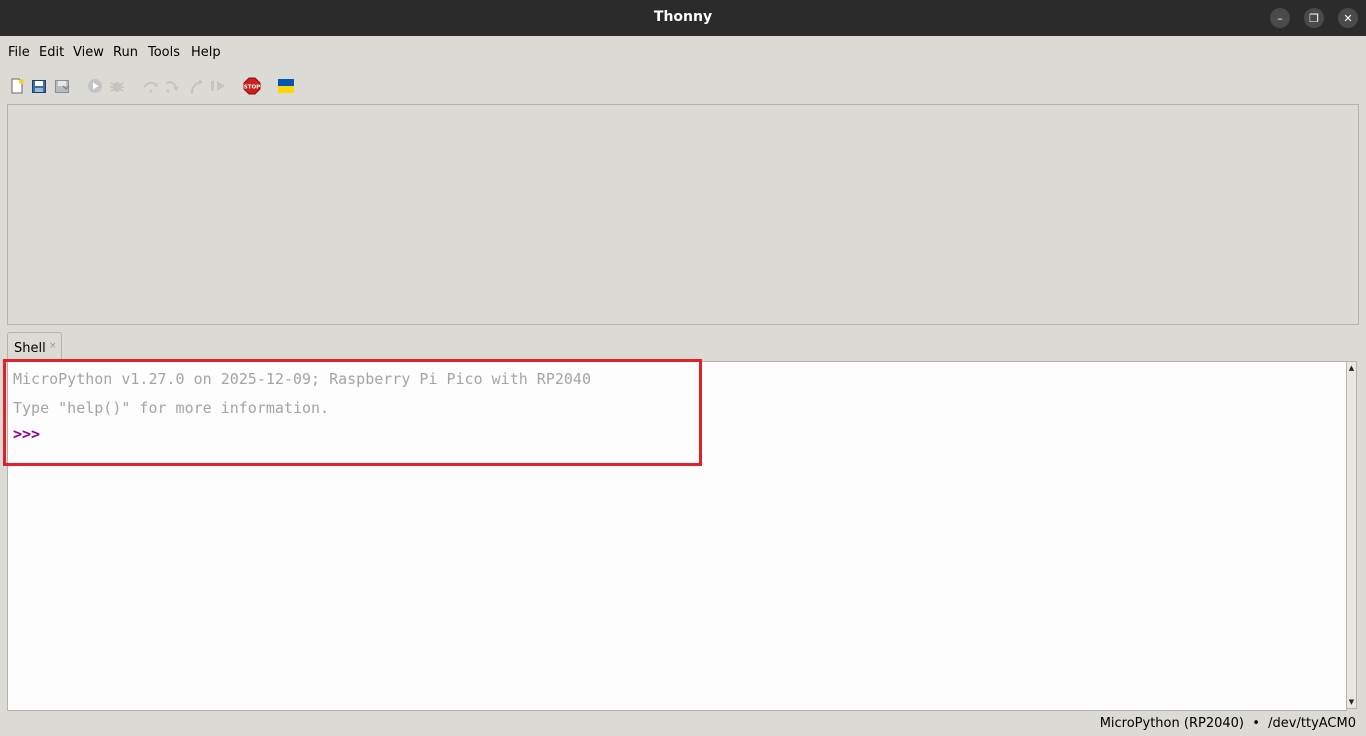  Describe the element at coordinates (51, 52) in the screenshot. I see `menu-edit: Edit` at that location.